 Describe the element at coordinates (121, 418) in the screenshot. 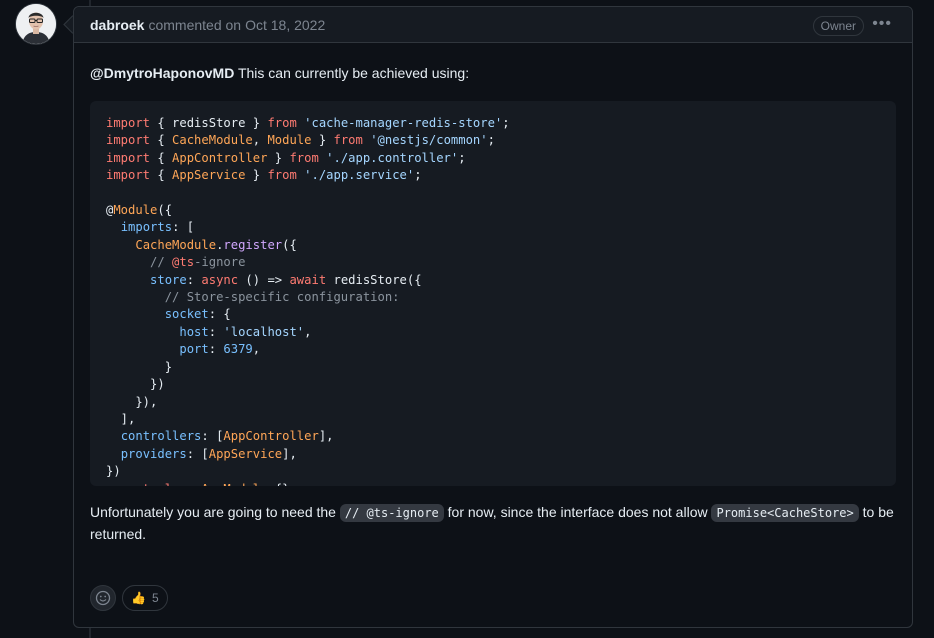

I see `code-line: ],` at that location.